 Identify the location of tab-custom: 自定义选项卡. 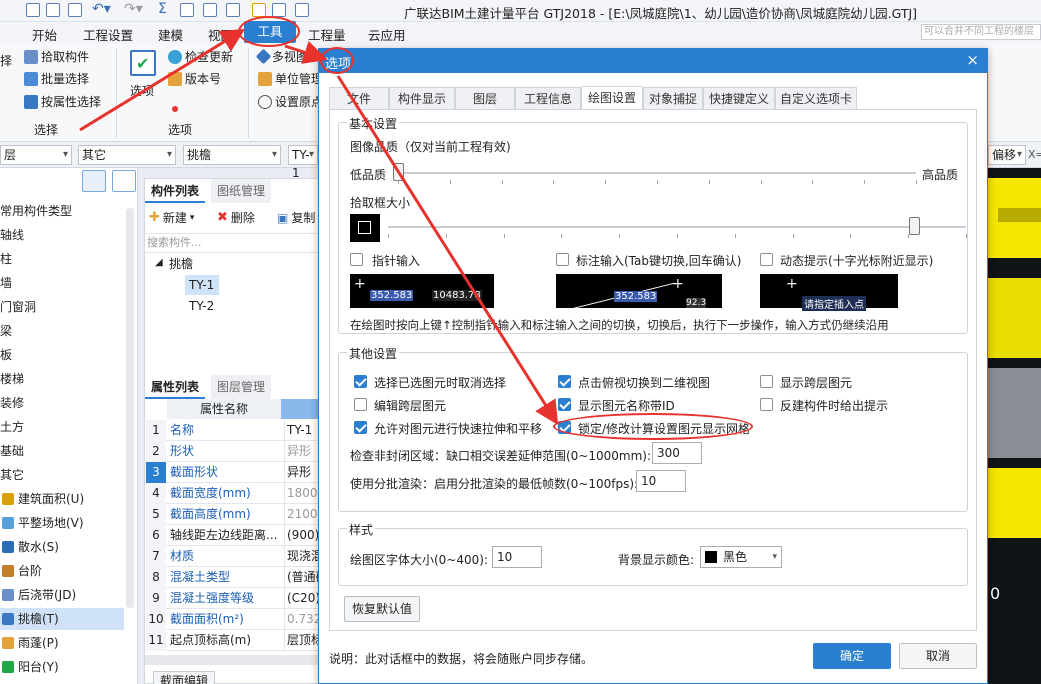
(816, 98).